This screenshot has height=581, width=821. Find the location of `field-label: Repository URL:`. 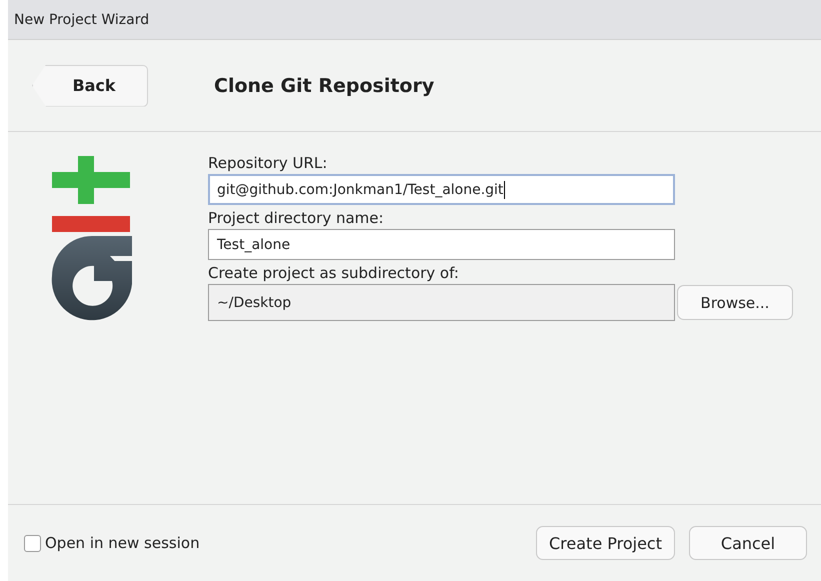

field-label: Repository URL: is located at coordinates (268, 163).